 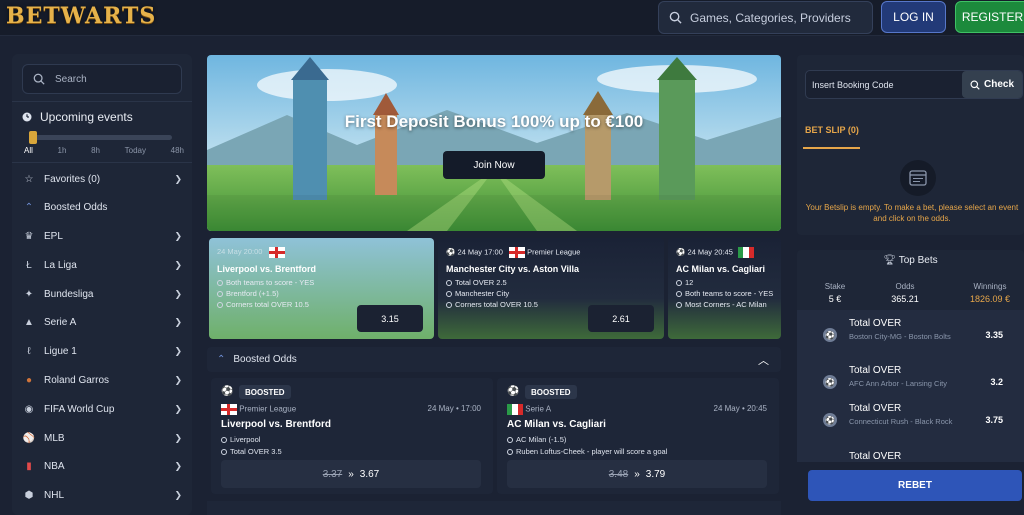 What do you see at coordinates (54, 438) in the screenshot?
I see `sidebar-item-label: MLB` at bounding box center [54, 438].